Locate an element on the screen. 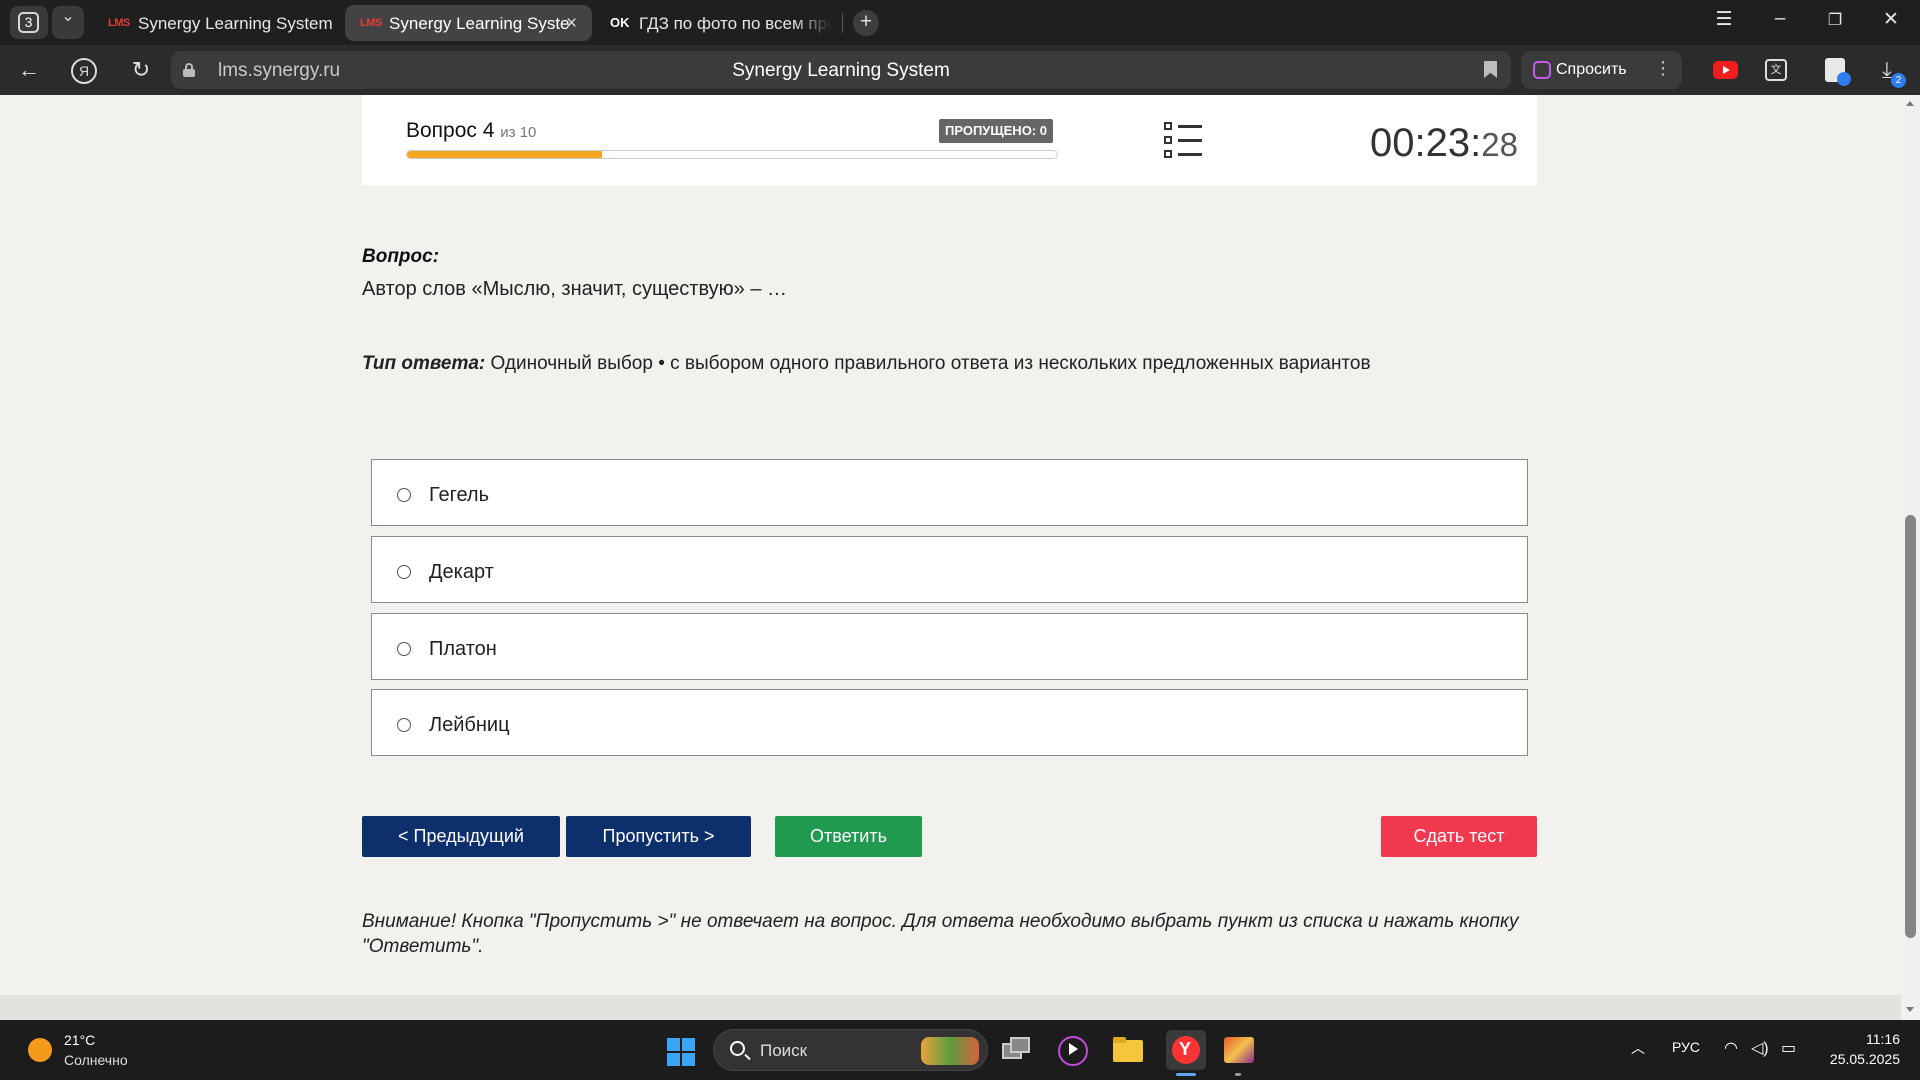 The height and width of the screenshot is (1080, 1920). alice-icon is located at coordinates (1542, 70).